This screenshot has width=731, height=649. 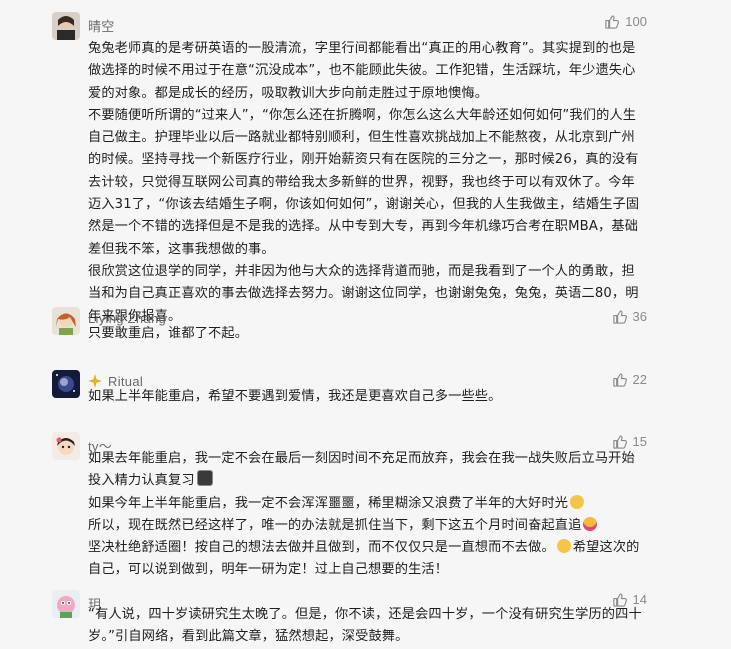 I want to click on skull-emoji-icon, so click(x=204, y=478).